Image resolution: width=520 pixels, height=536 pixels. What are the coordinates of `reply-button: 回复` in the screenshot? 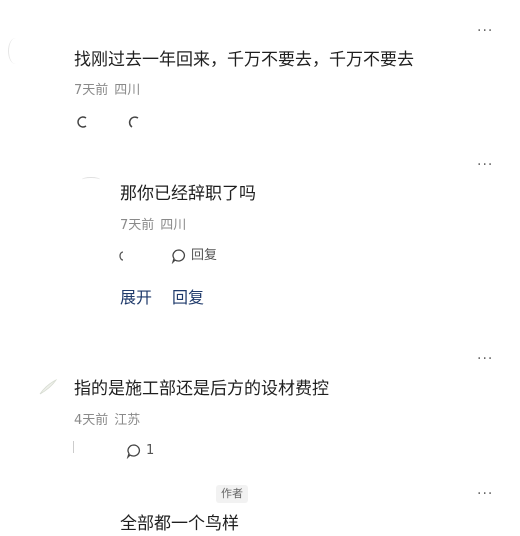 It's located at (194, 256).